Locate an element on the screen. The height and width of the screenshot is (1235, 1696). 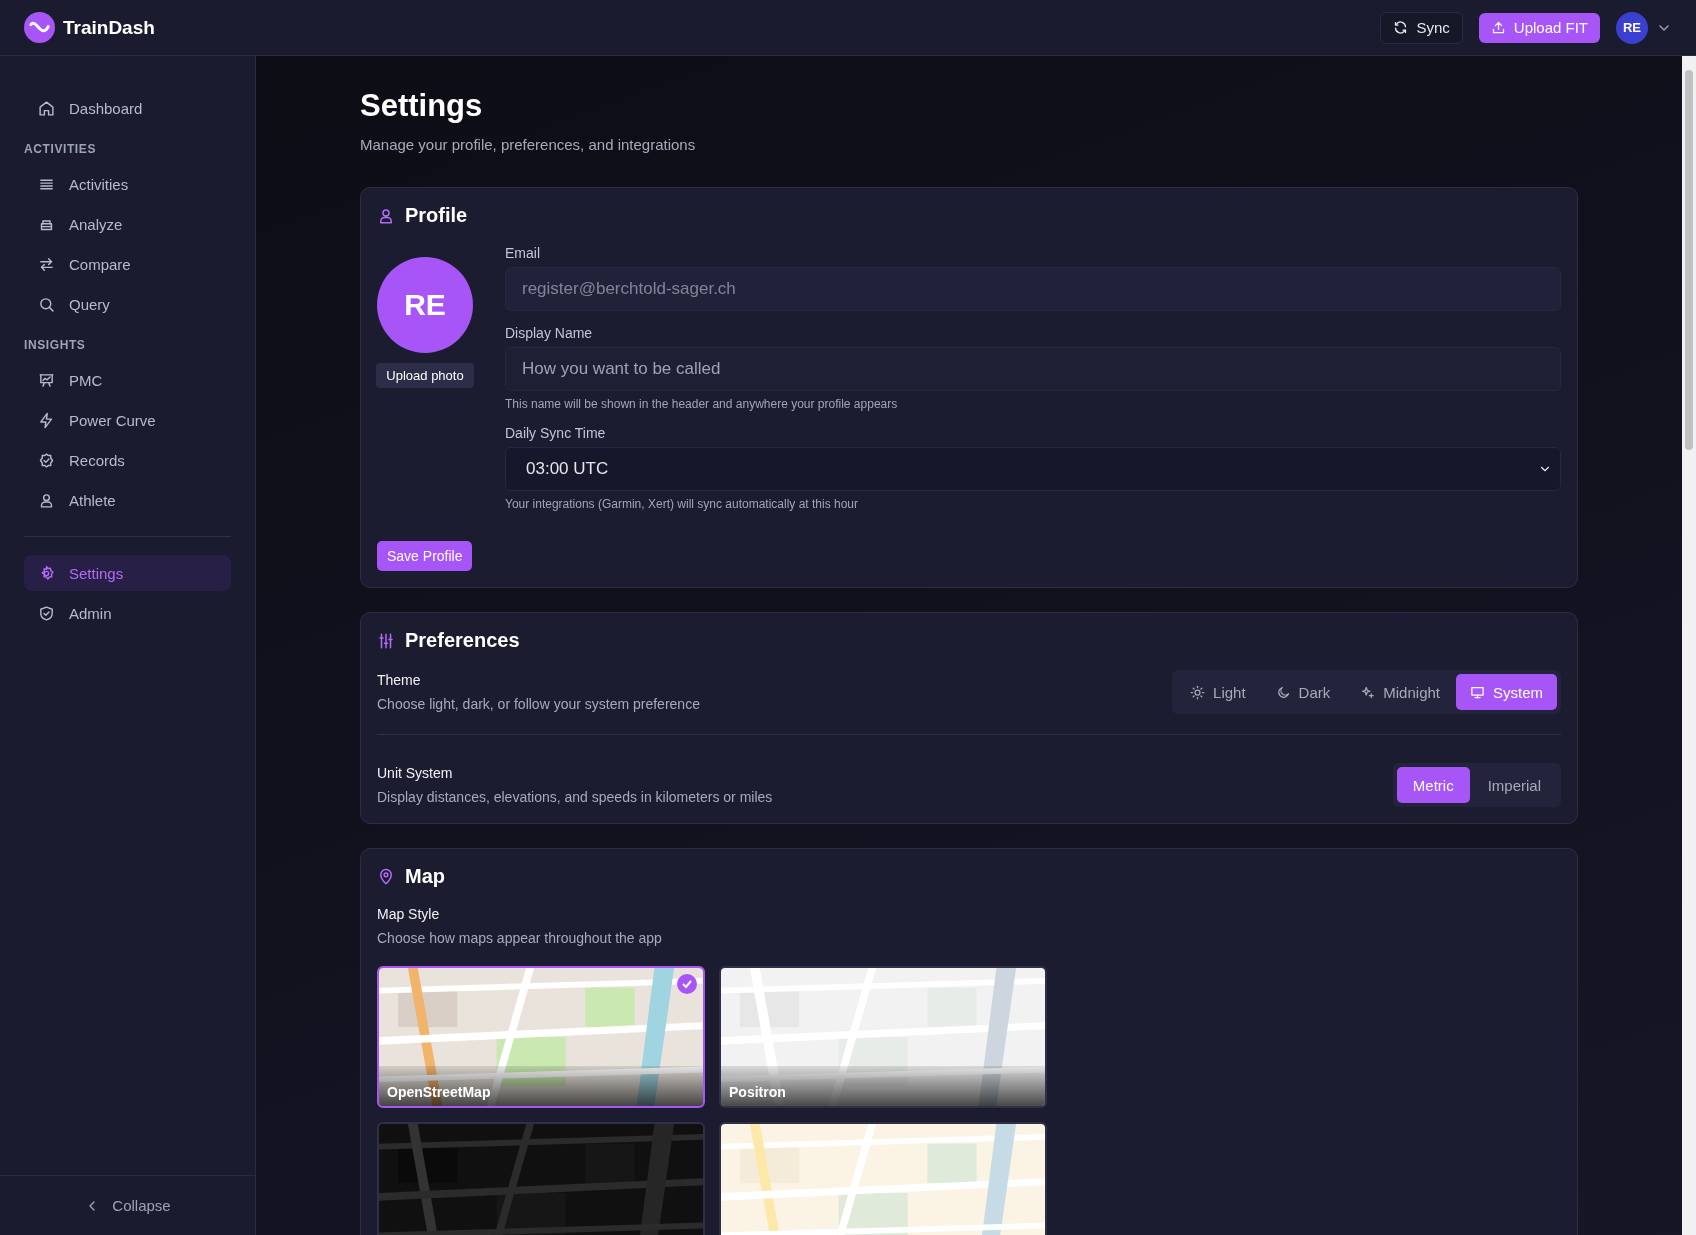
app-name: TrainDash is located at coordinates (109, 27).